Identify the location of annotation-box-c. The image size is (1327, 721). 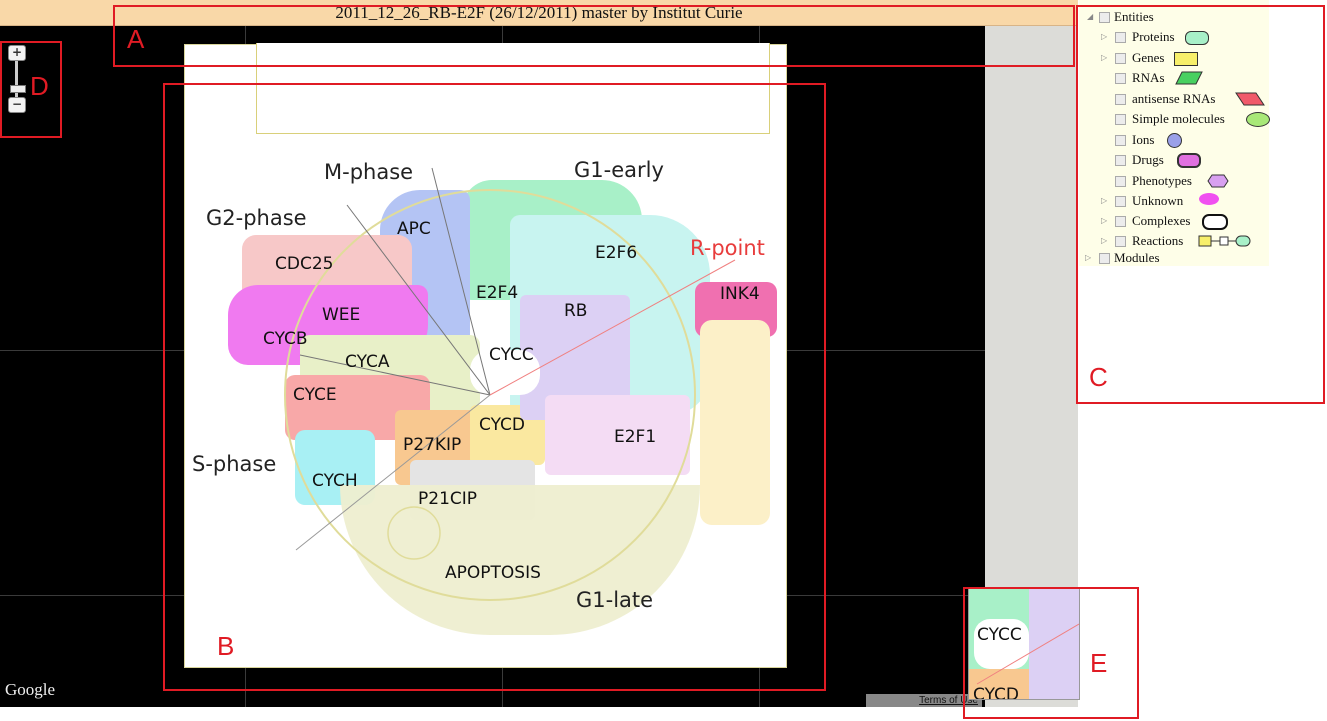
(1200, 204).